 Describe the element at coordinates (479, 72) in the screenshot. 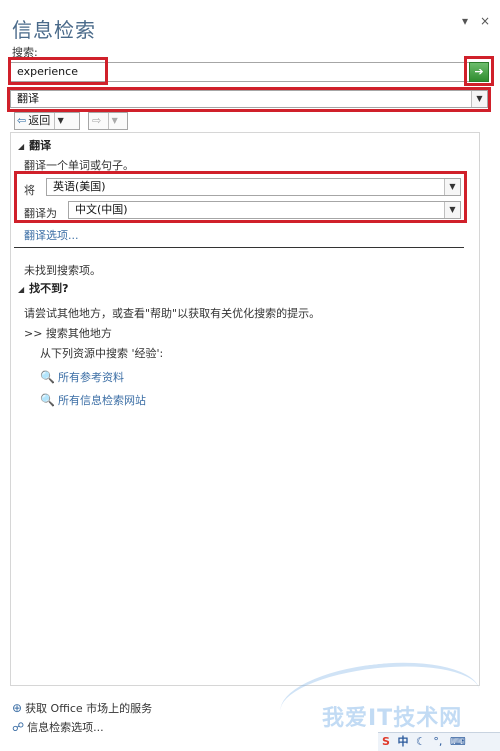

I see `start-search-button: ➔` at that location.